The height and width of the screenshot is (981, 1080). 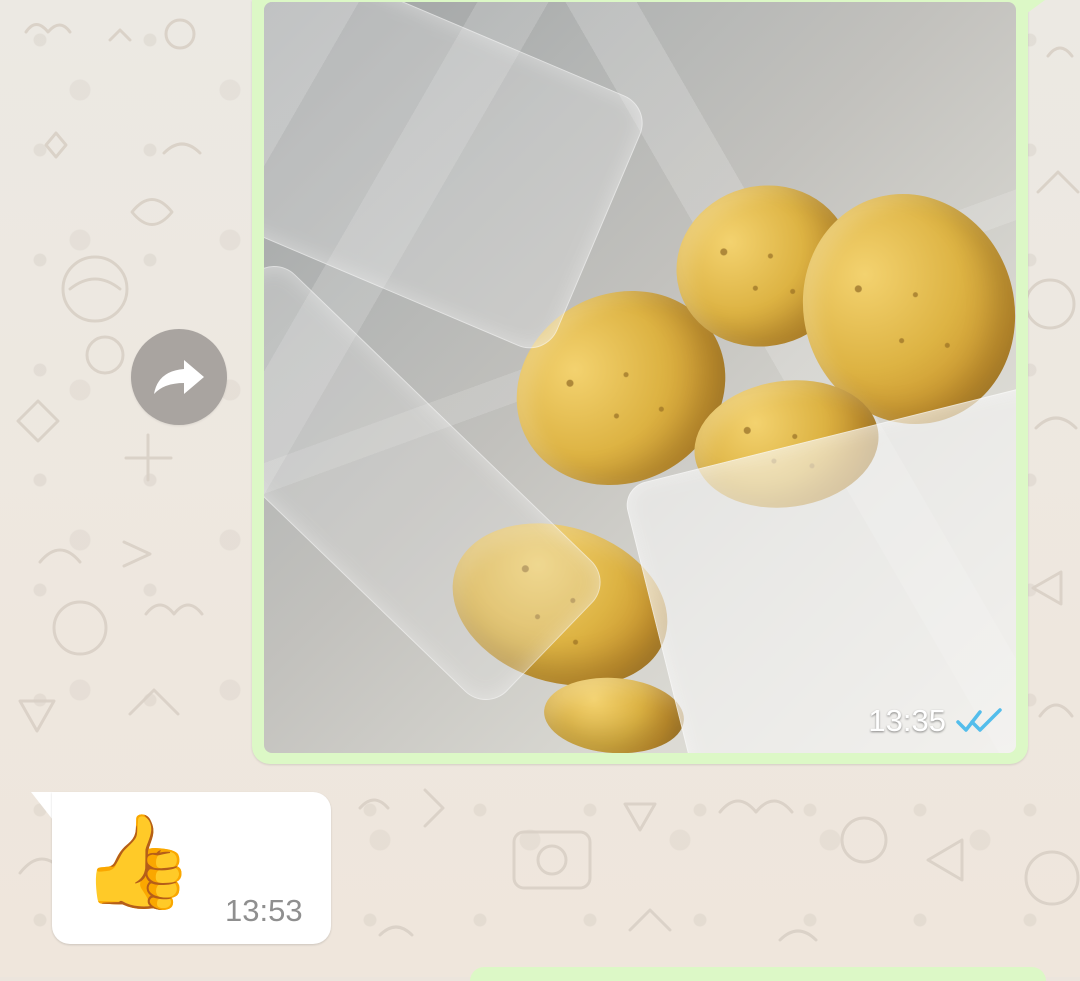 I want to click on potato, so click(x=614, y=713).